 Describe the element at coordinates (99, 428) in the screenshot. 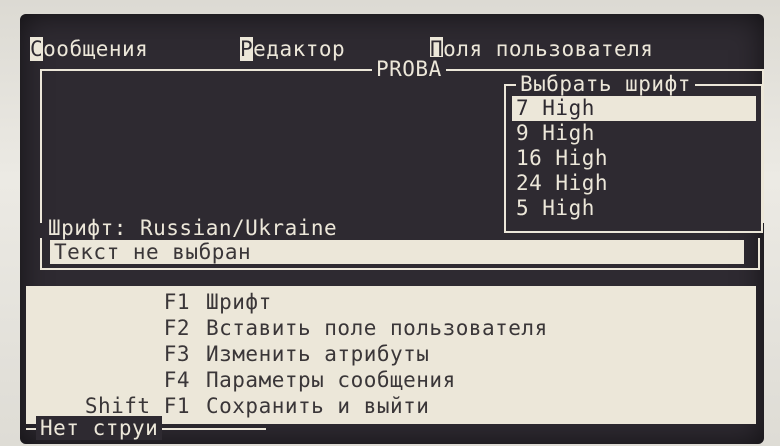

I see `status-text: Нет струи` at that location.